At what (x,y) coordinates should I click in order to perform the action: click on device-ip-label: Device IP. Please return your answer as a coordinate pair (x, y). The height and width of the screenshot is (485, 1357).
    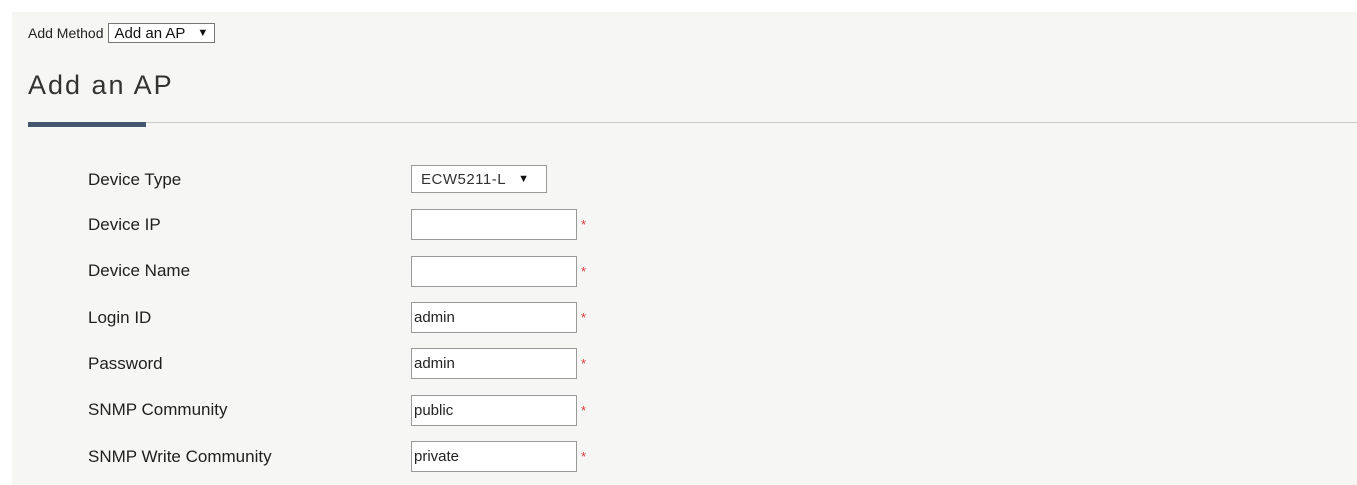
    Looking at the image, I should click on (124, 224).